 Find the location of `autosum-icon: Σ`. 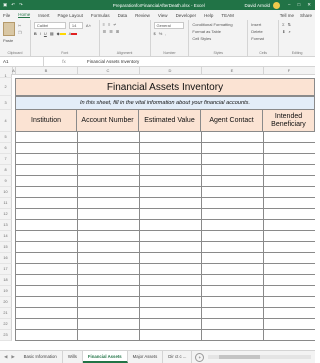

autosum-icon: Σ is located at coordinates (283, 24).